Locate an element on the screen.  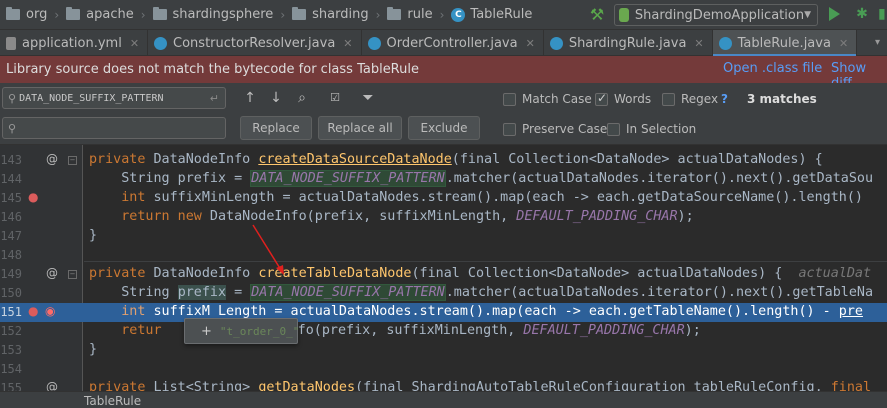
structure-breadcrumb: TableRule is located at coordinates (112, 401).